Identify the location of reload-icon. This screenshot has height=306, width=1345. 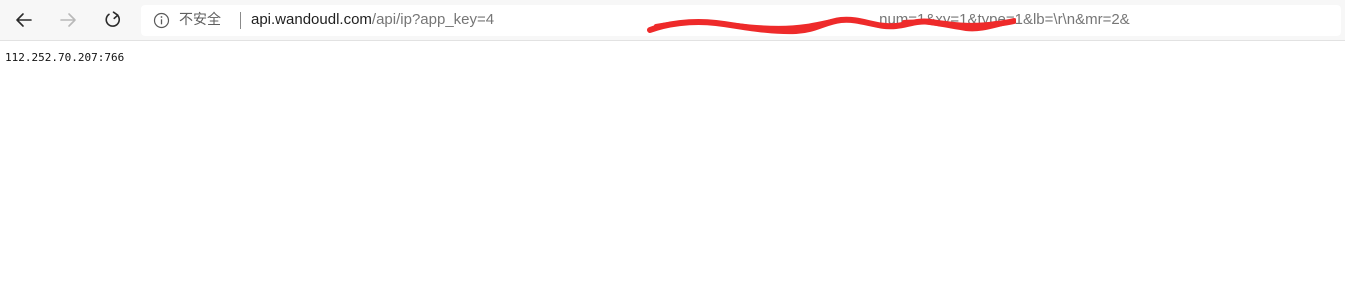
(112, 19).